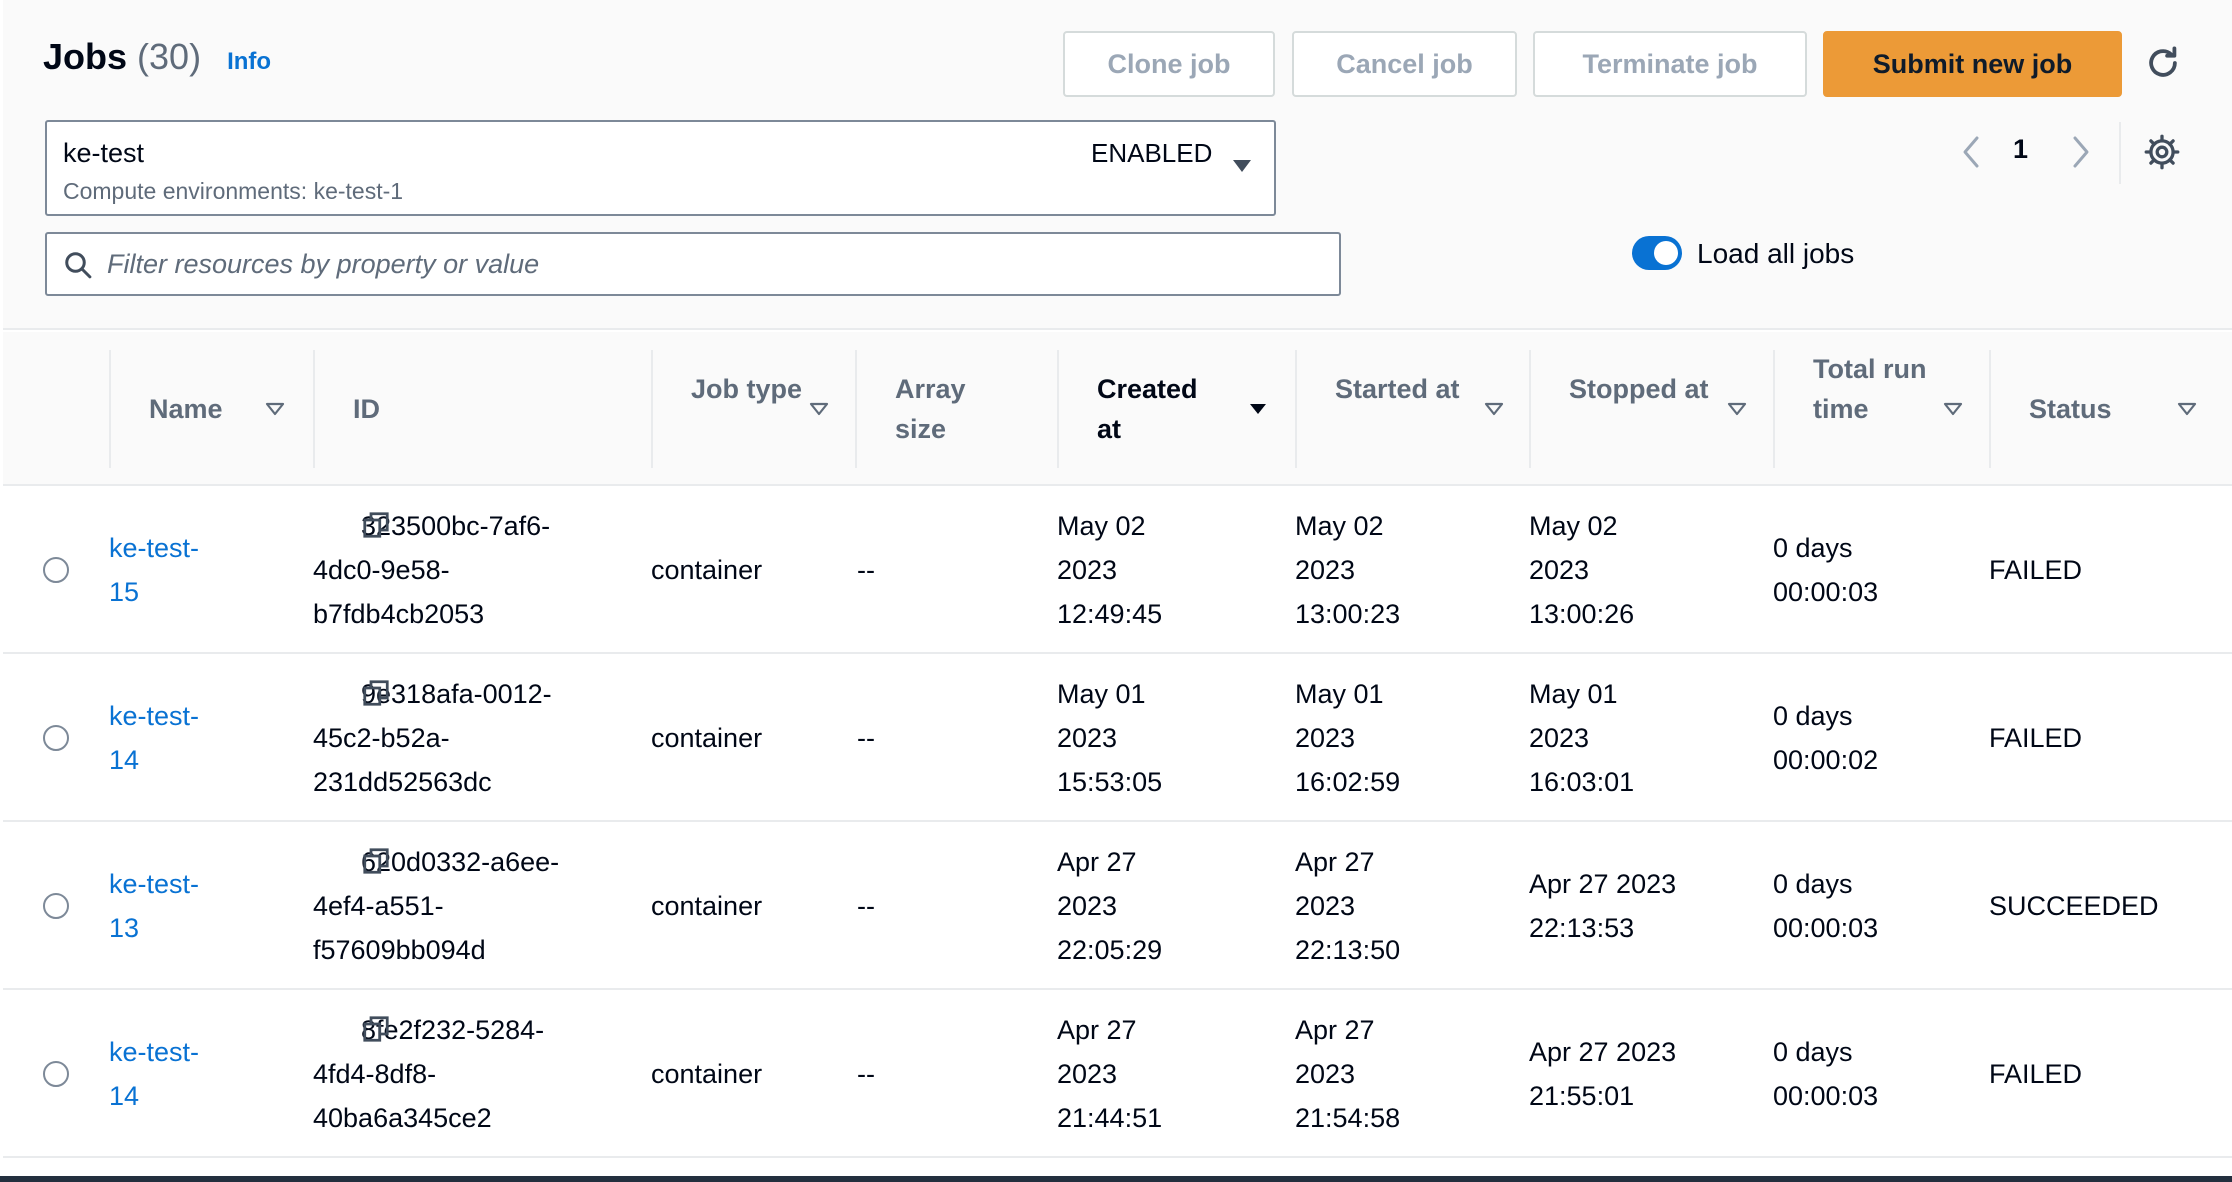  What do you see at coordinates (1348, 1074) in the screenshot?
I see `started-at-cell: Apr 27 2023 21:54:58` at bounding box center [1348, 1074].